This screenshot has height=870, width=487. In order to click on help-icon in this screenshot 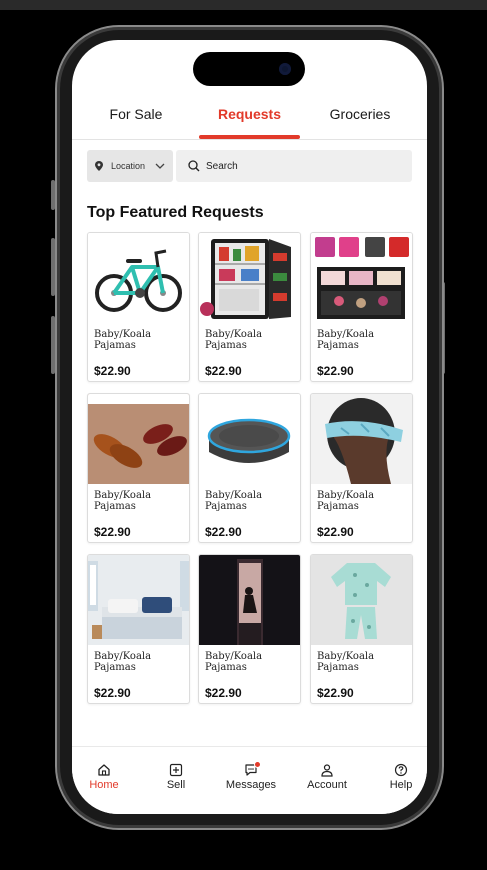, I will do `click(401, 770)`.